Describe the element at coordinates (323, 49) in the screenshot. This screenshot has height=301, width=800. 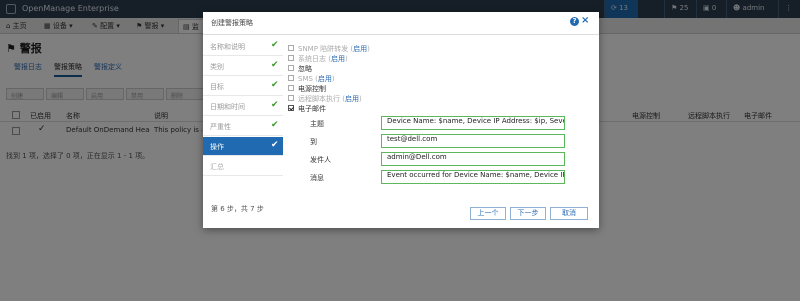
I see `snmp-label: SNMP 陷阱转发` at that location.